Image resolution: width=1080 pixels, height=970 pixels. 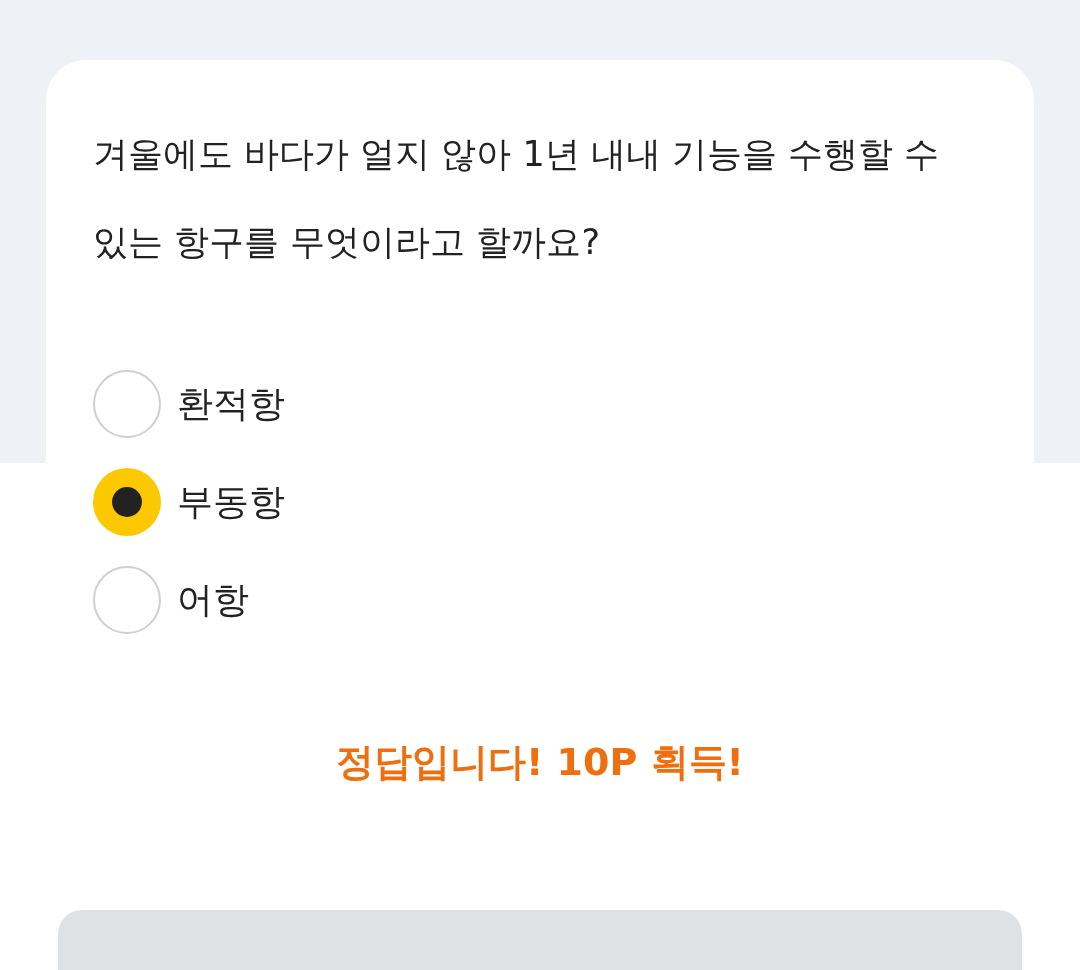 I want to click on answer-option: 환적항, so click(x=540, y=404).